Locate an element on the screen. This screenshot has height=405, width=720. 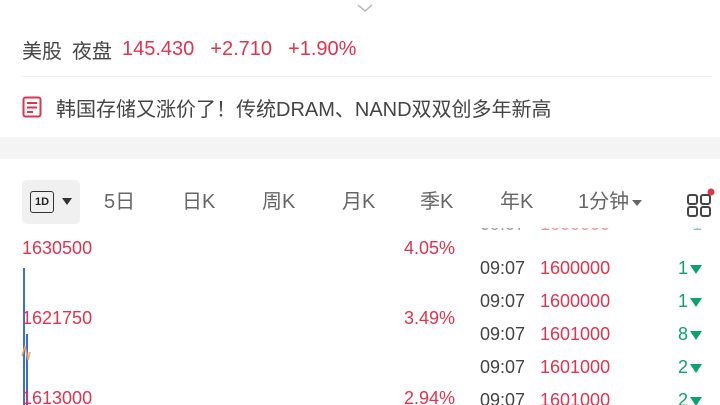
divider is located at coordinates (367, 76).